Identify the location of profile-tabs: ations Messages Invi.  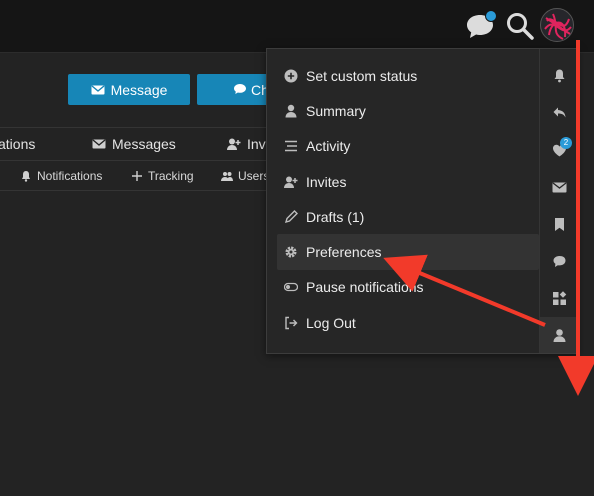
(140, 144).